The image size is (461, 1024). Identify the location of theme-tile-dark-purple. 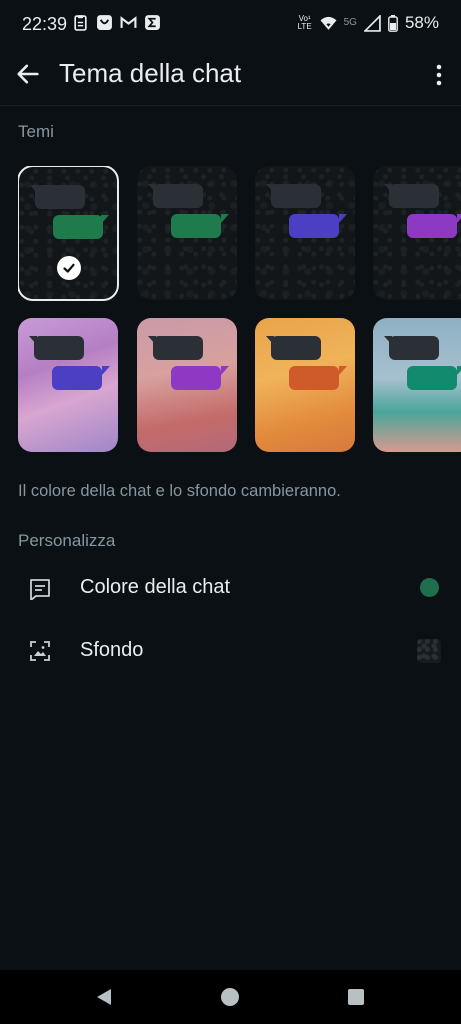
(417, 233).